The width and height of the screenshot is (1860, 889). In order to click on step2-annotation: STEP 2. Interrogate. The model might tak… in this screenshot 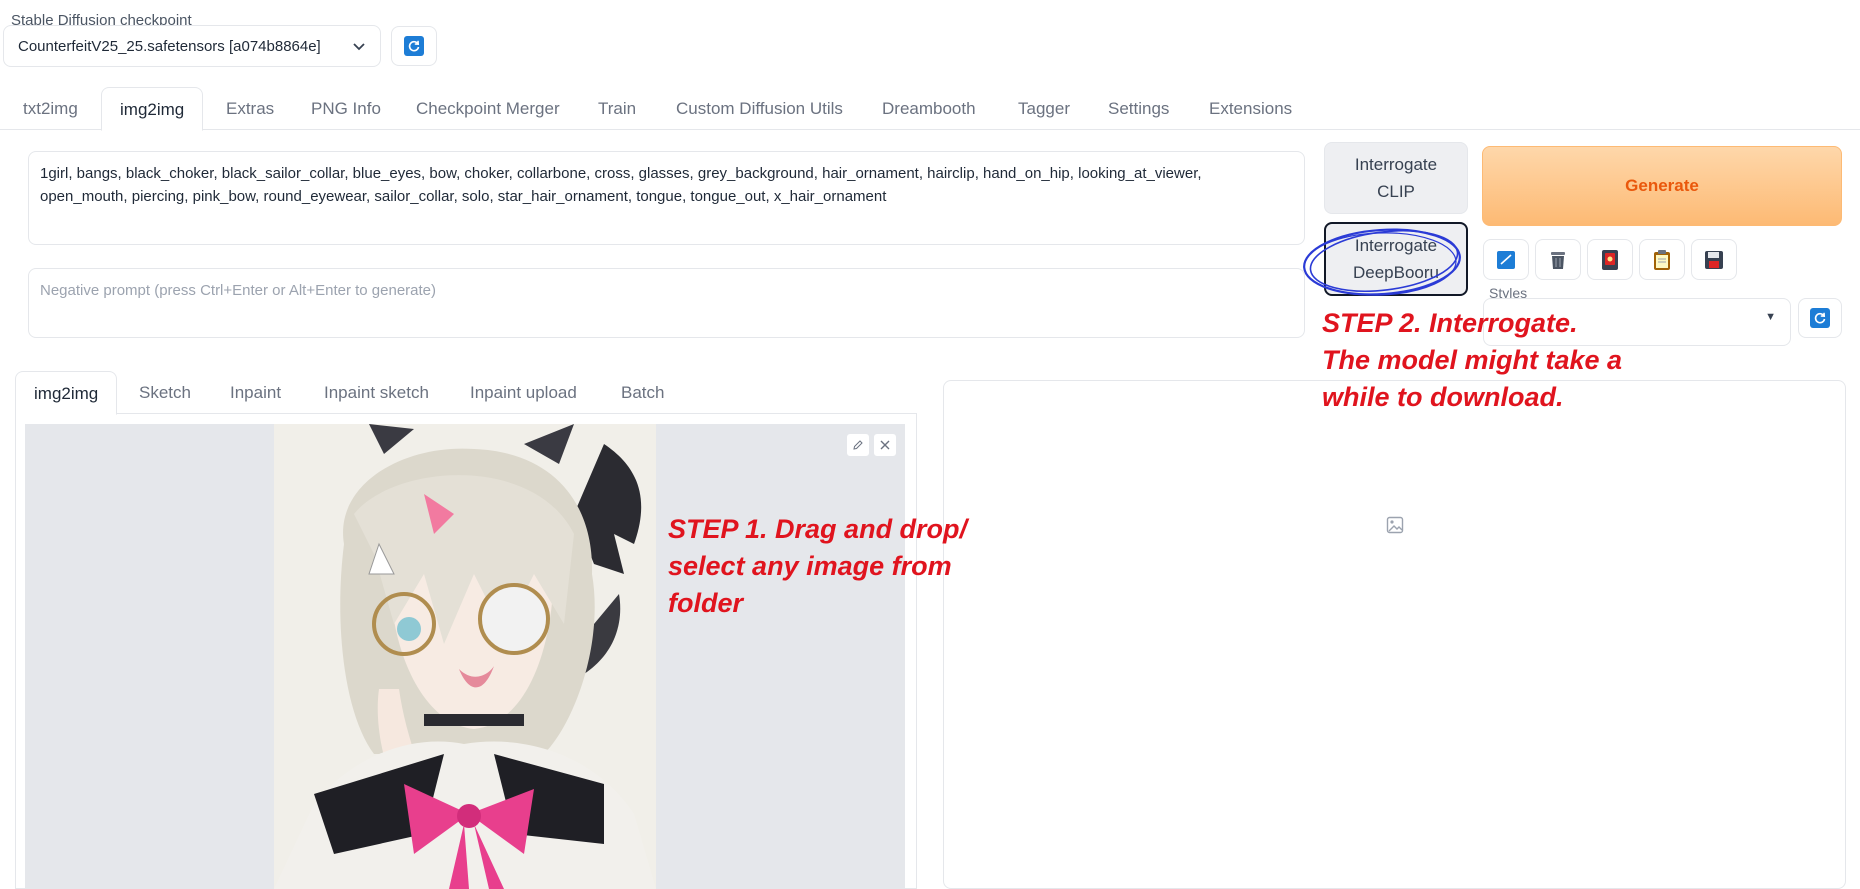, I will do `click(1472, 360)`.